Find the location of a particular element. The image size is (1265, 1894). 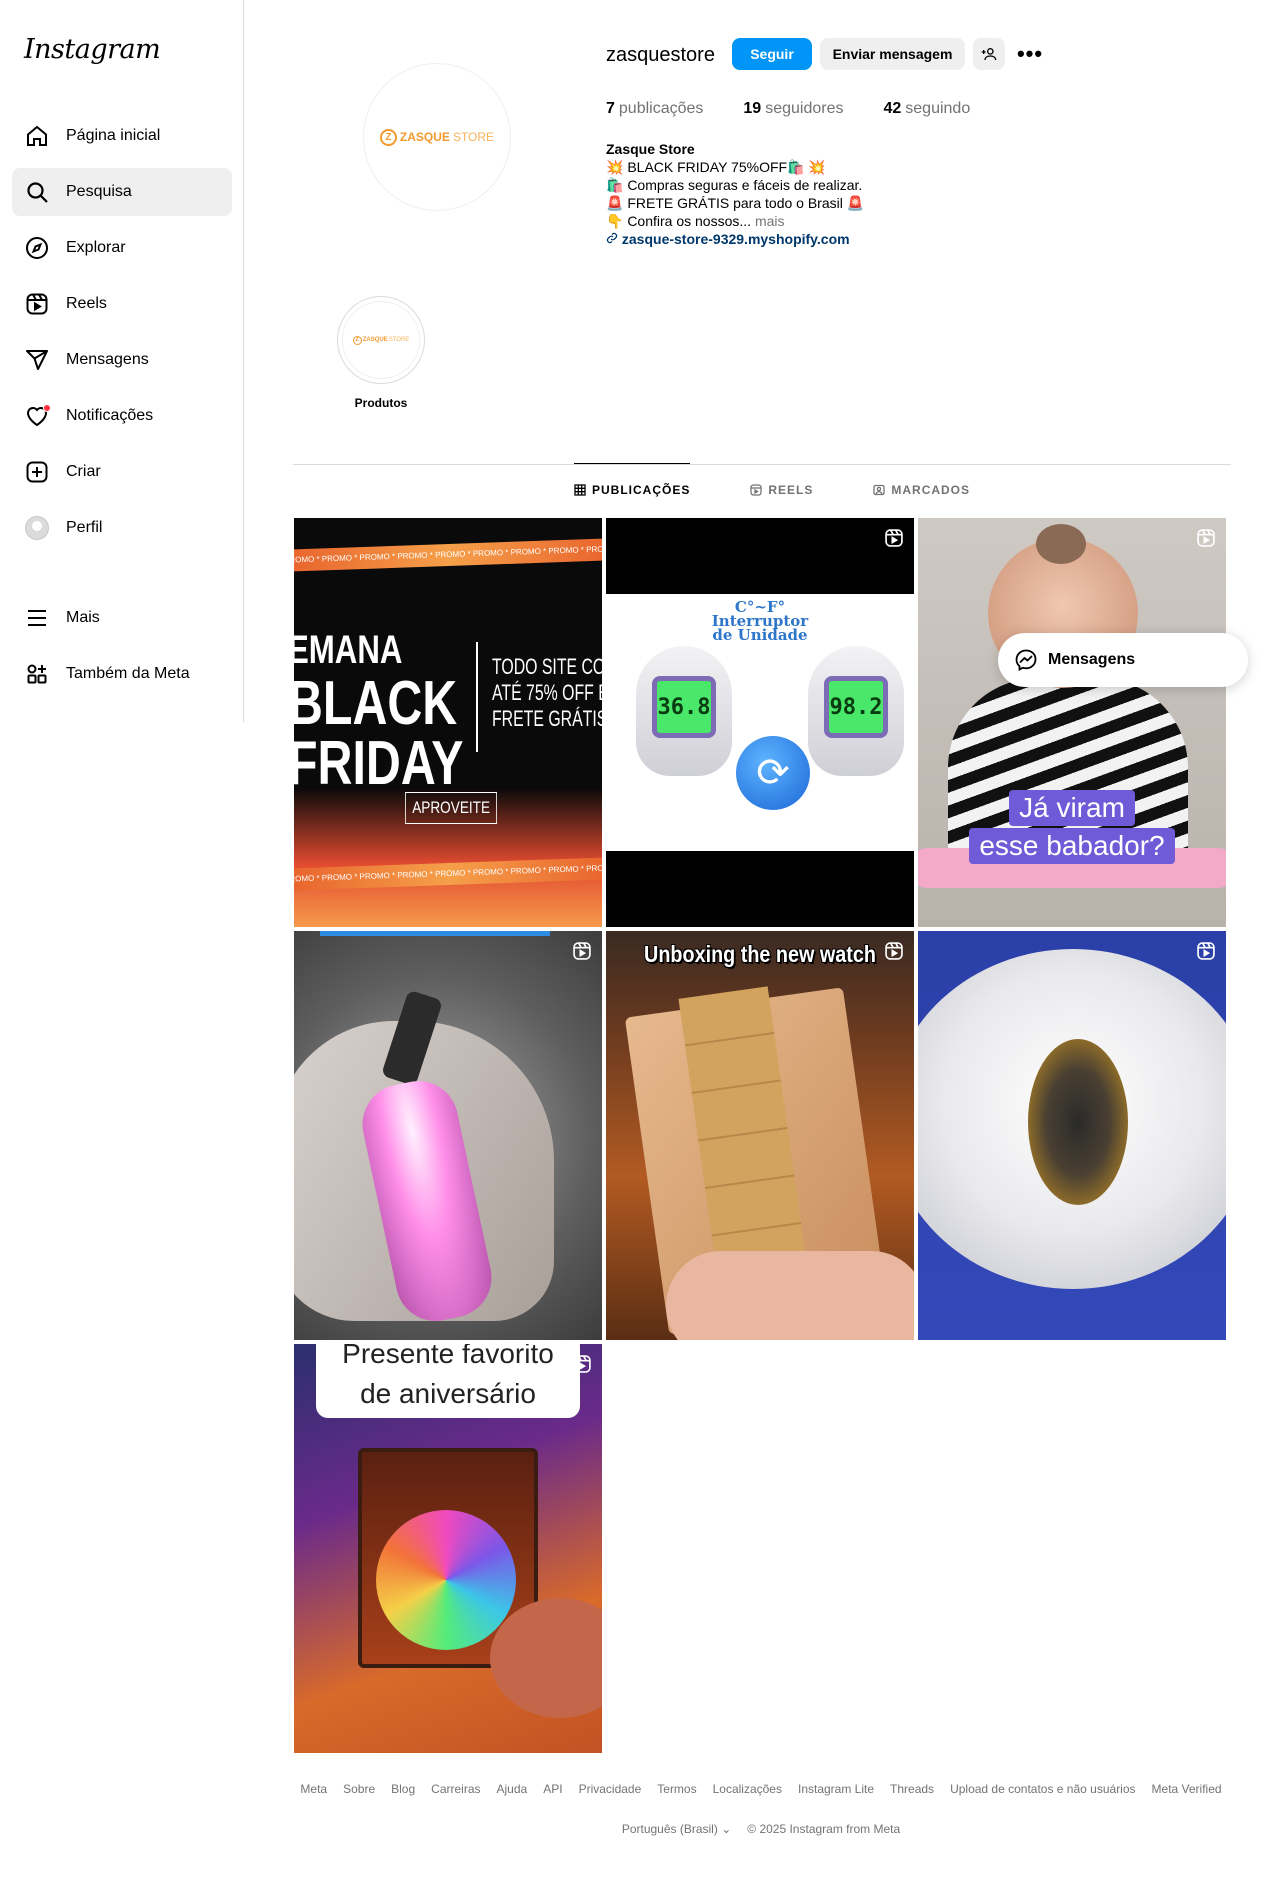

grid-icon is located at coordinates (580, 489).